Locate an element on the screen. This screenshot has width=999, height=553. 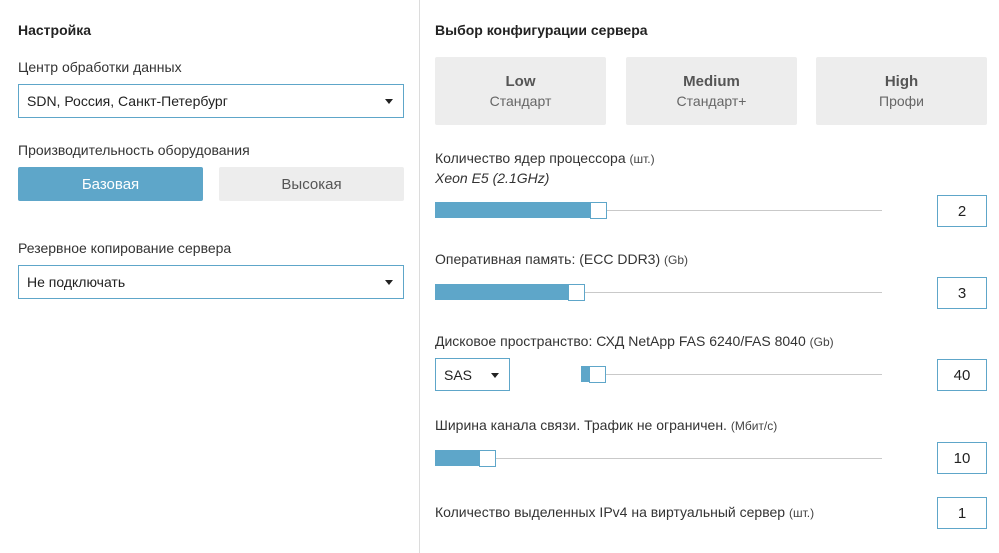
disk-type-value: SAS is located at coordinates (458, 374).